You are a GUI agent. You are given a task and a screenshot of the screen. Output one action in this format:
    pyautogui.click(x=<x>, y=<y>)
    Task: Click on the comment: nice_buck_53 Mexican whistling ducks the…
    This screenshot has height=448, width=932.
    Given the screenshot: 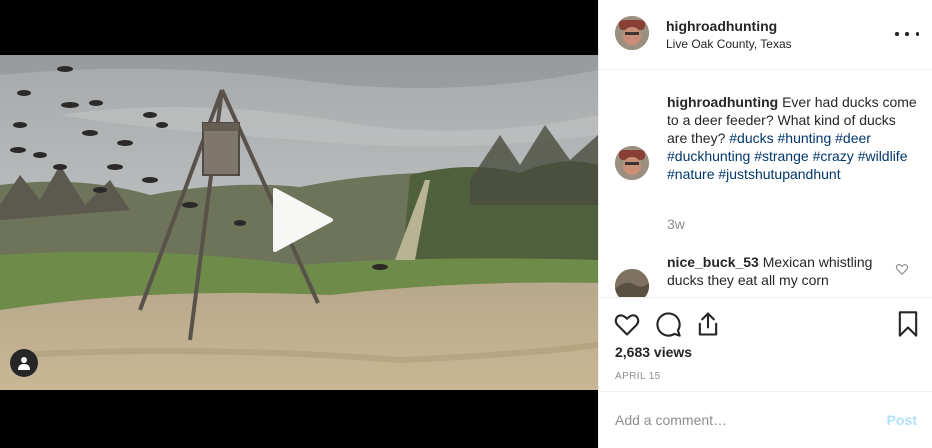 What is the action you would take?
    pyautogui.click(x=779, y=271)
    